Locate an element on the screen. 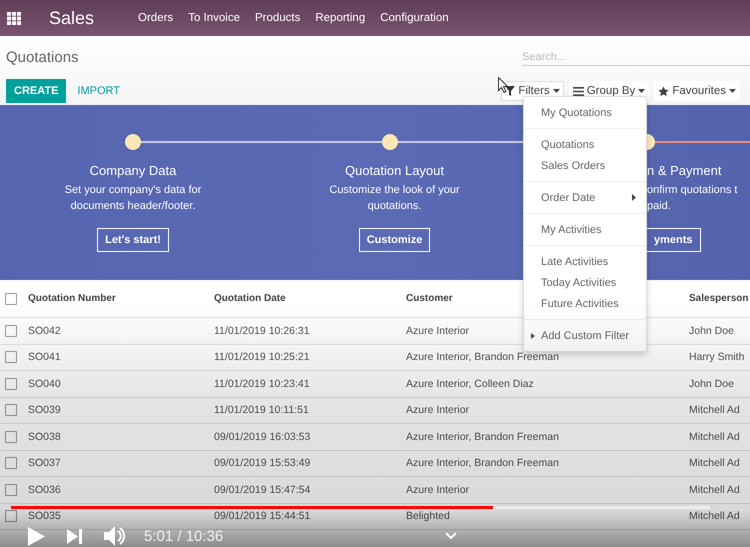 This screenshot has height=547, width=750. menu-item: To Invoice is located at coordinates (214, 18).